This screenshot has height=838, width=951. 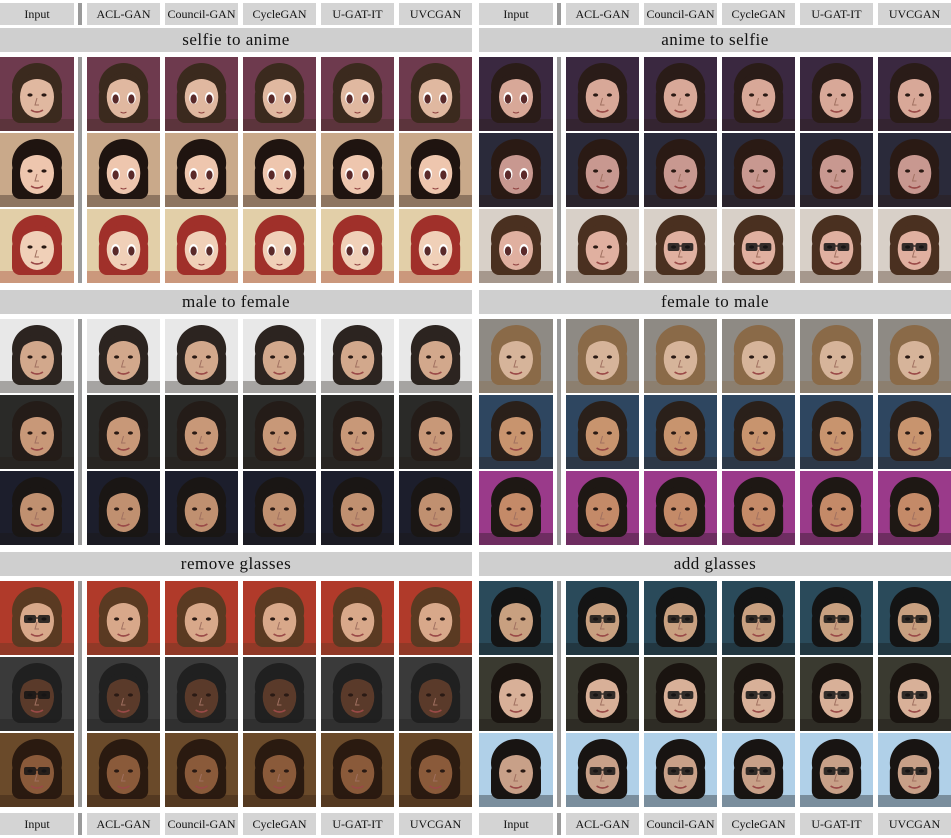 I want to click on column-header-uvcgan: UVCGAN, so click(x=435, y=14).